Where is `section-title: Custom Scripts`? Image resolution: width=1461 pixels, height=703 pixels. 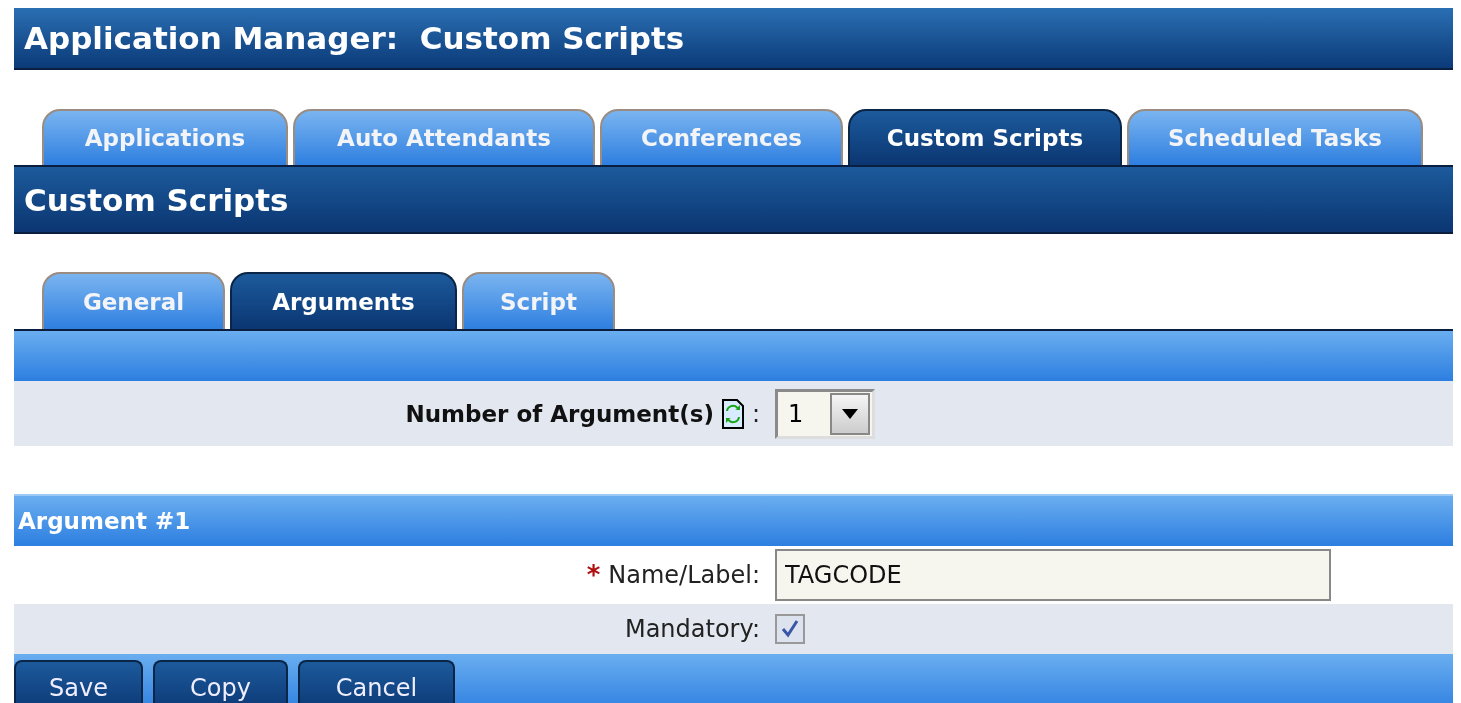
section-title: Custom Scripts is located at coordinates (733, 199).